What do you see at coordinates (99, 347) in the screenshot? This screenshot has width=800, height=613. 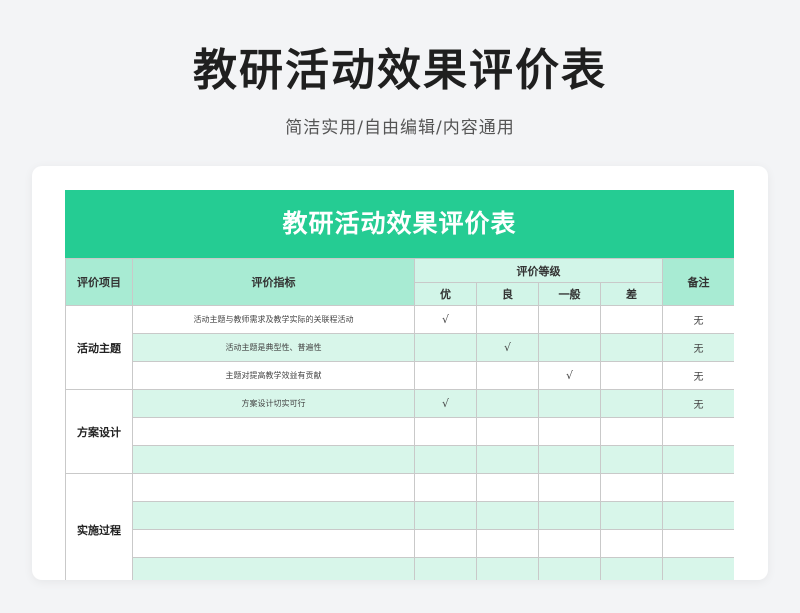 I see `category-cell: 活动主题` at bounding box center [99, 347].